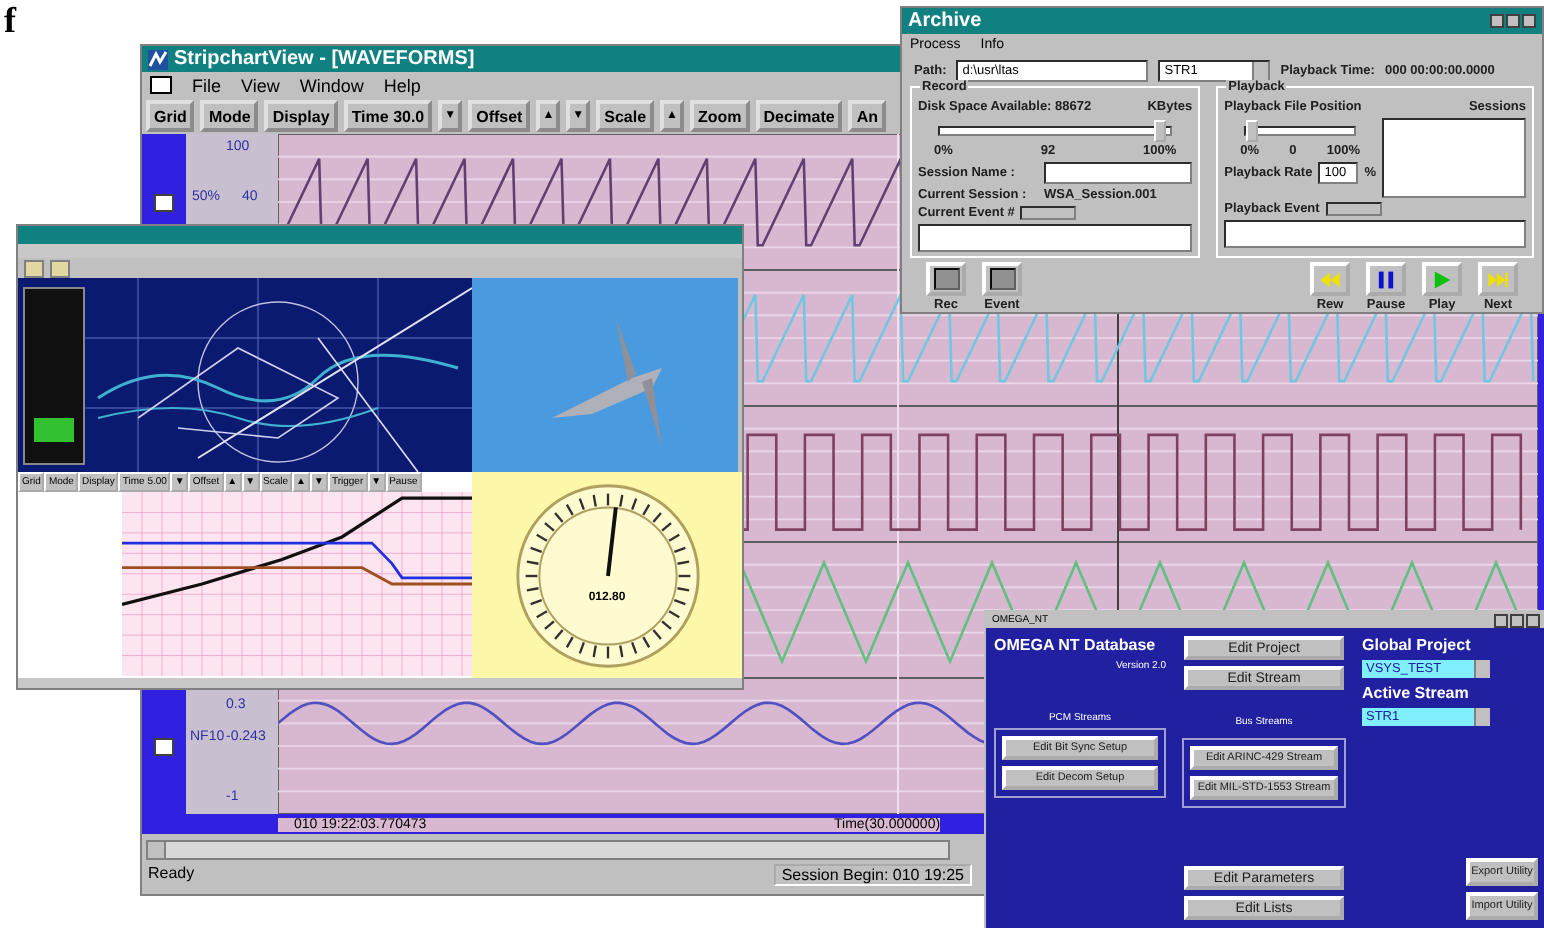 The image size is (1544, 928). What do you see at coordinates (331, 85) in the screenshot?
I see `menu-item: Window` at bounding box center [331, 85].